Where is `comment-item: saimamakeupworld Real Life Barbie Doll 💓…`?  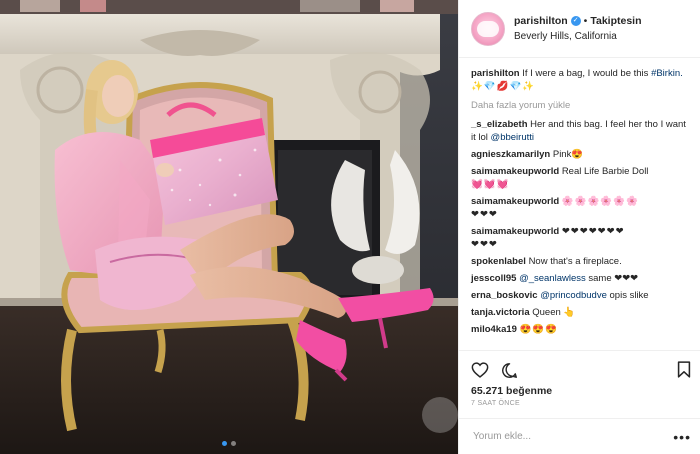 comment-item: saimamakeupworld Real Life Barbie Doll 💓… is located at coordinates (580, 178).